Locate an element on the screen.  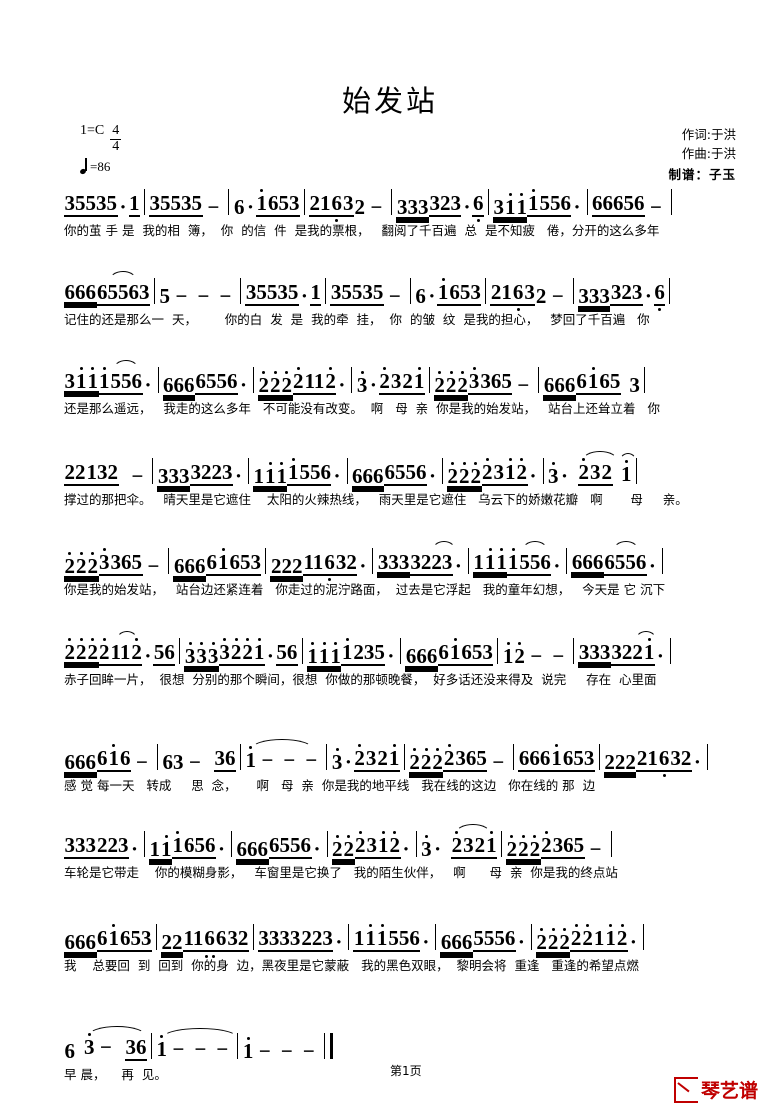
page-number: 第1页 is located at coordinates (406, 1071).